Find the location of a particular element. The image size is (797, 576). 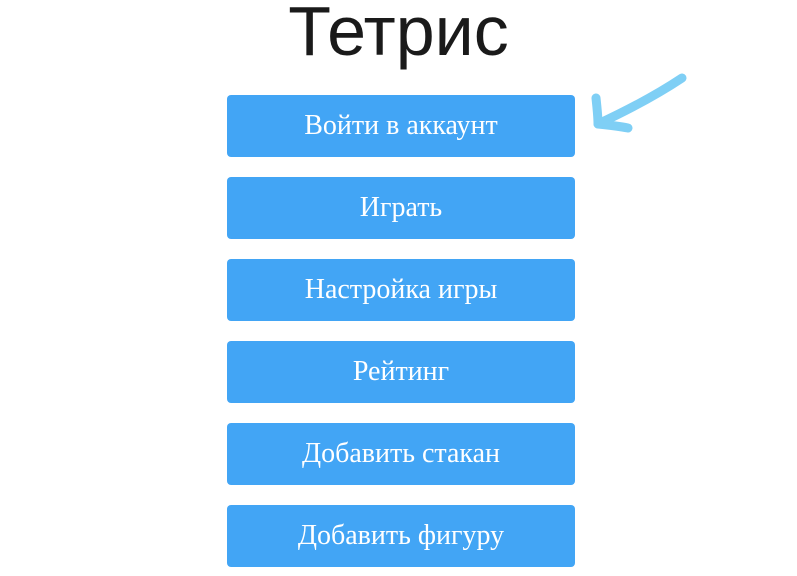

page-title: Тетрис is located at coordinates (398, 35).